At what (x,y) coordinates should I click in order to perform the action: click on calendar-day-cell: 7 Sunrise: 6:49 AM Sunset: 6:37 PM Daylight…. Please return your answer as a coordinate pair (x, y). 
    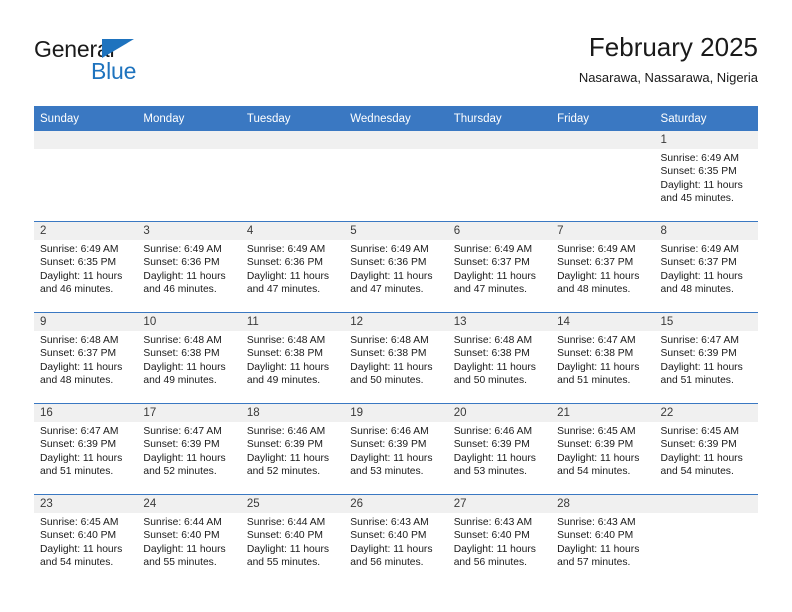
    Looking at the image, I should click on (603, 267).